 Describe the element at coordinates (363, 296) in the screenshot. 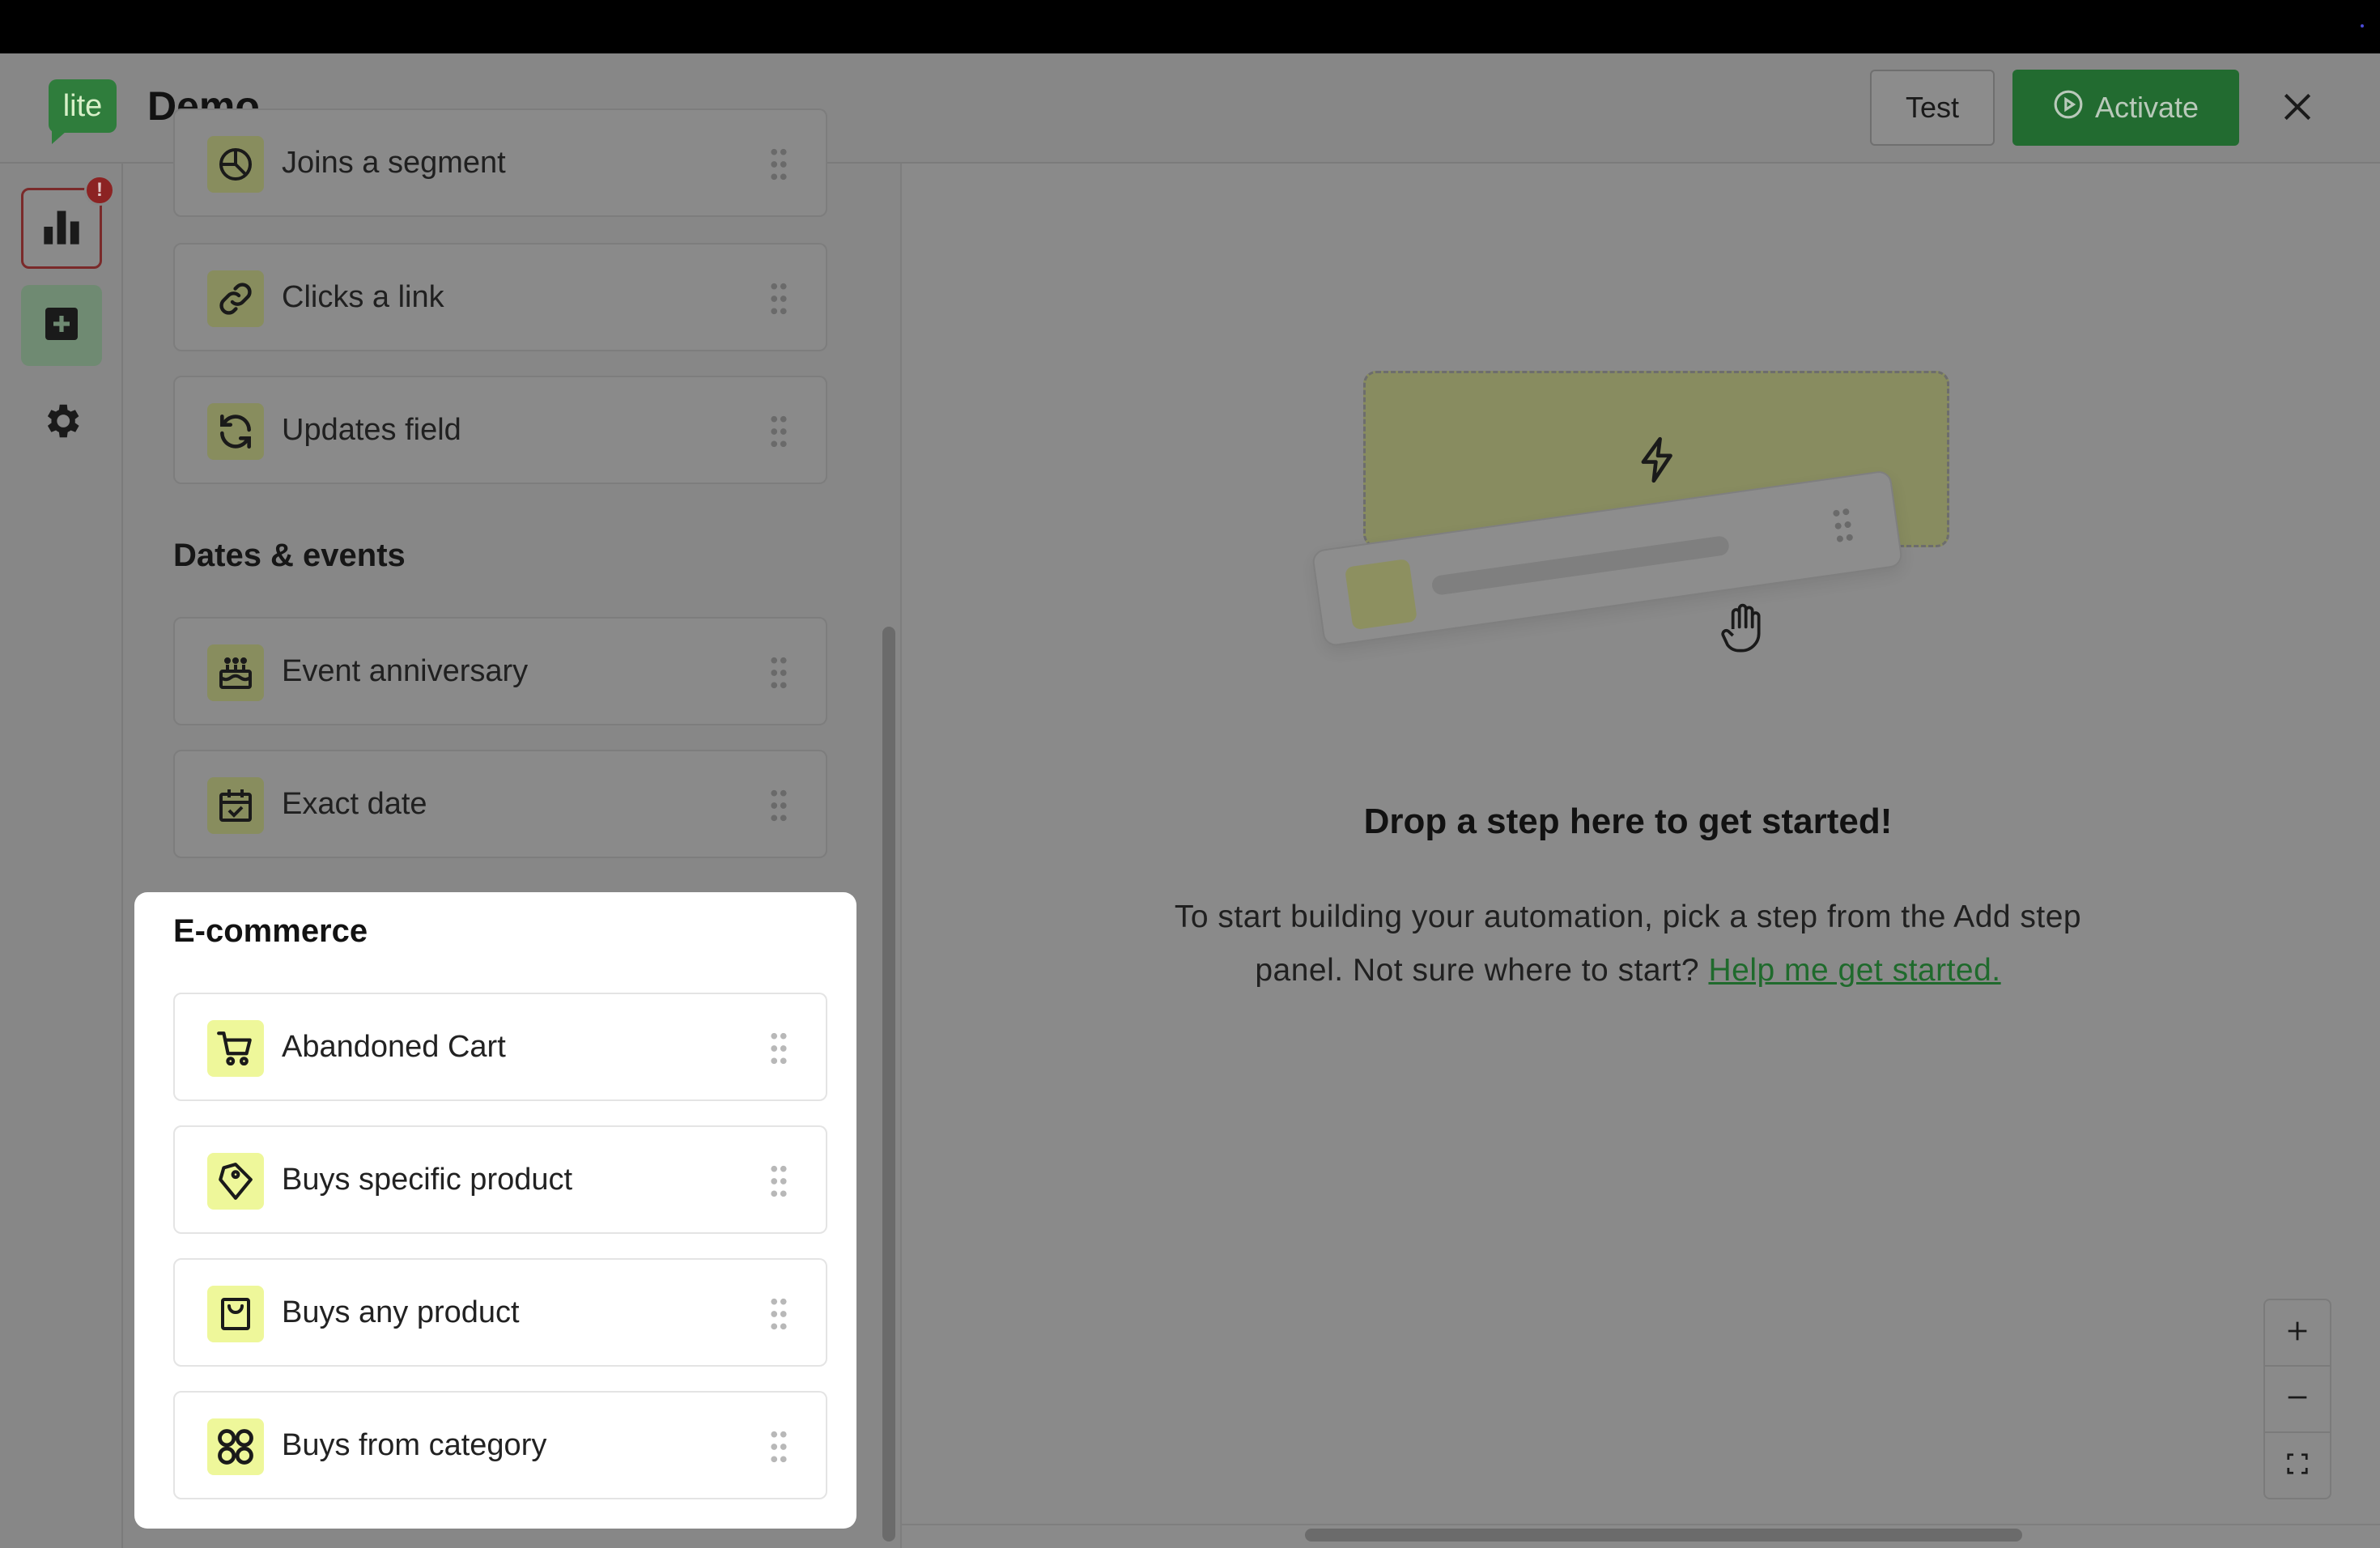

I see `step-label: Clicks a link` at that location.